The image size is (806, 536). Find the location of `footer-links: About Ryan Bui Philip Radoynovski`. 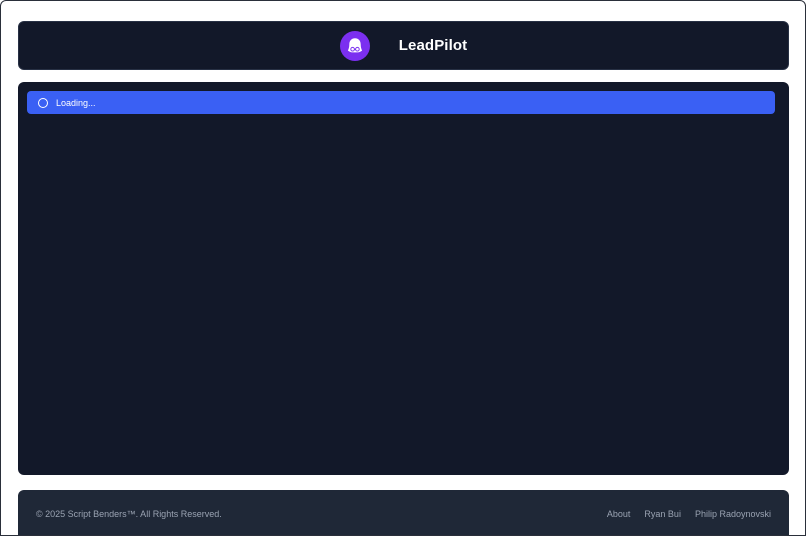

footer-links: About Ryan Bui Philip Radoynovski is located at coordinates (689, 514).